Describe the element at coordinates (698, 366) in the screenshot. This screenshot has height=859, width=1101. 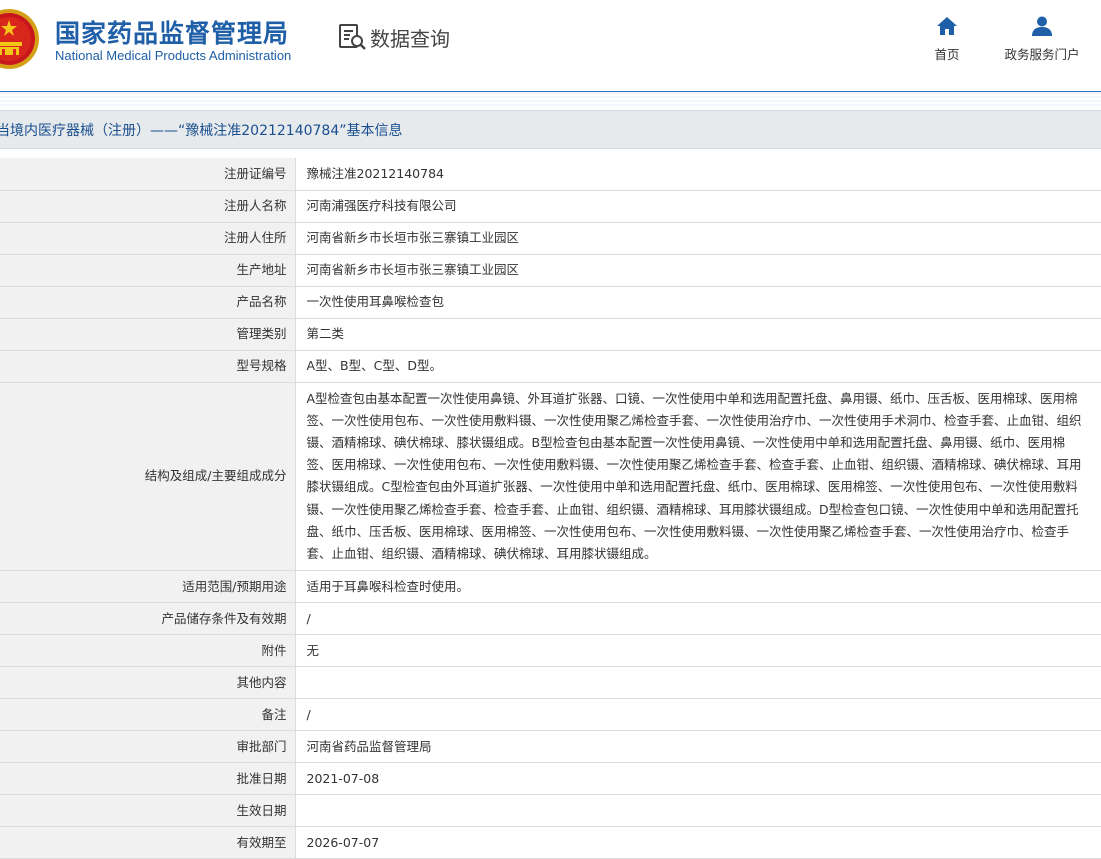
I see `field-value: A型、B型、C型、D型。` at that location.